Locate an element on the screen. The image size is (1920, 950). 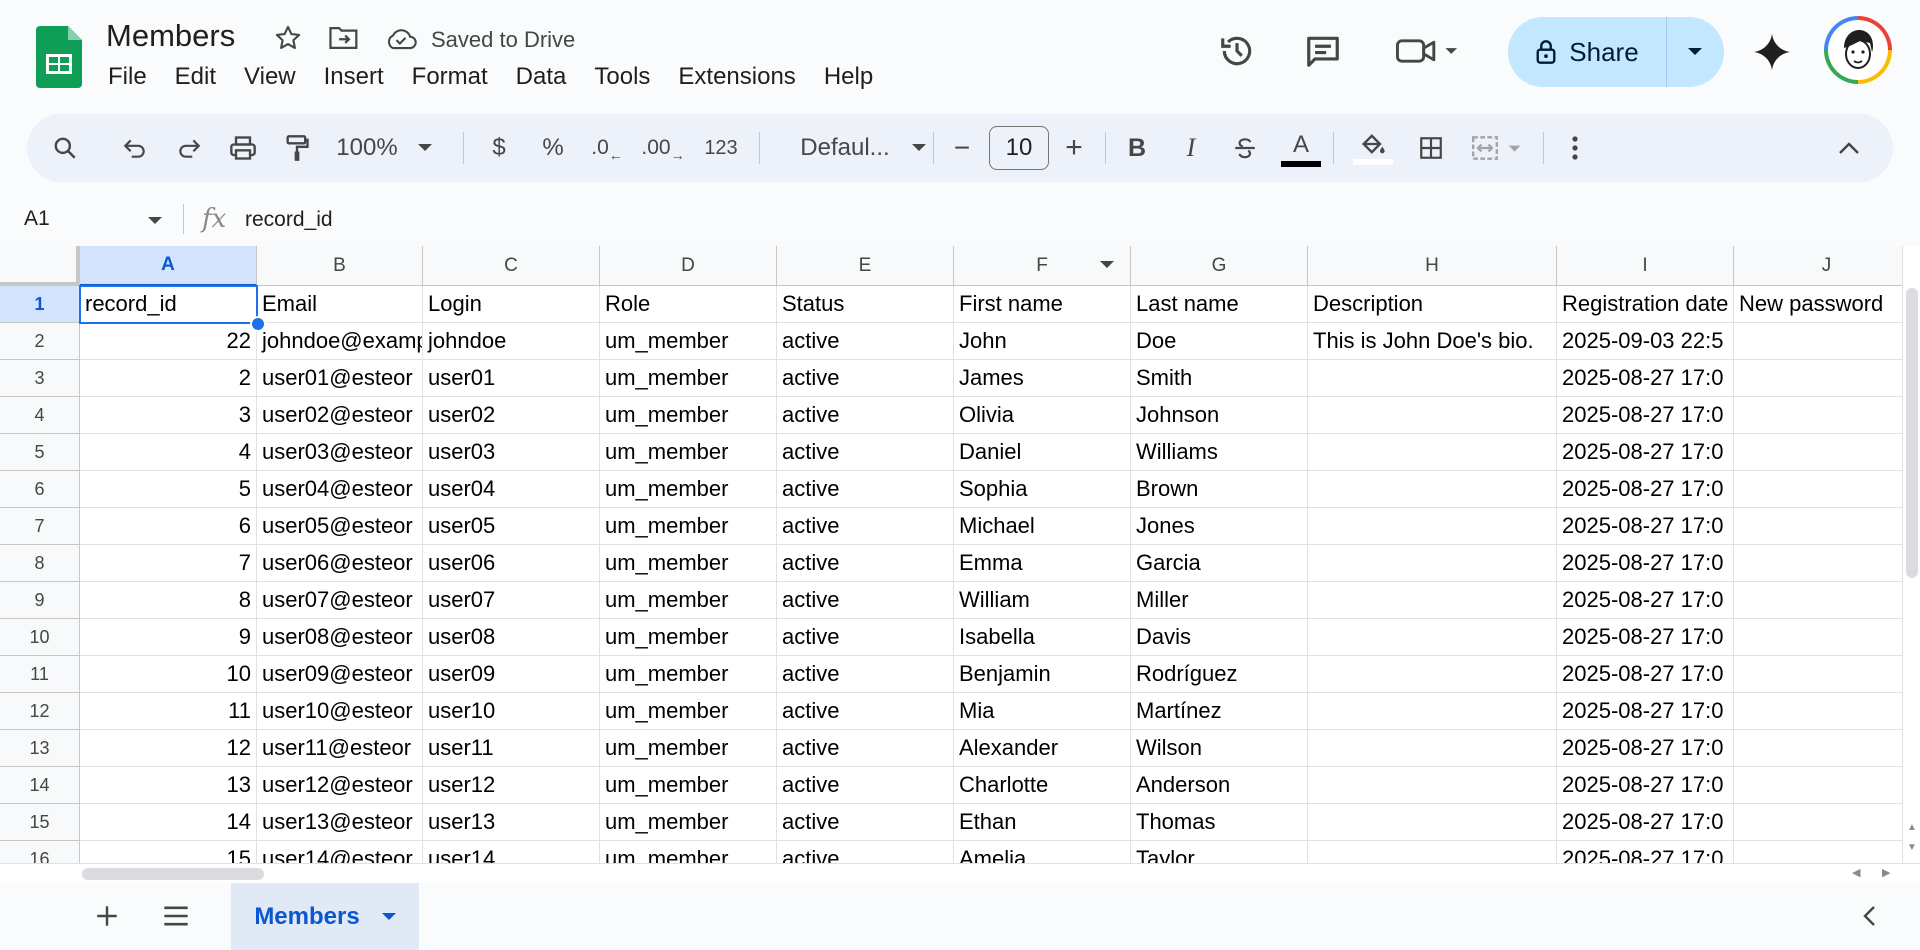
column-header-h: H is located at coordinates (1432, 266).